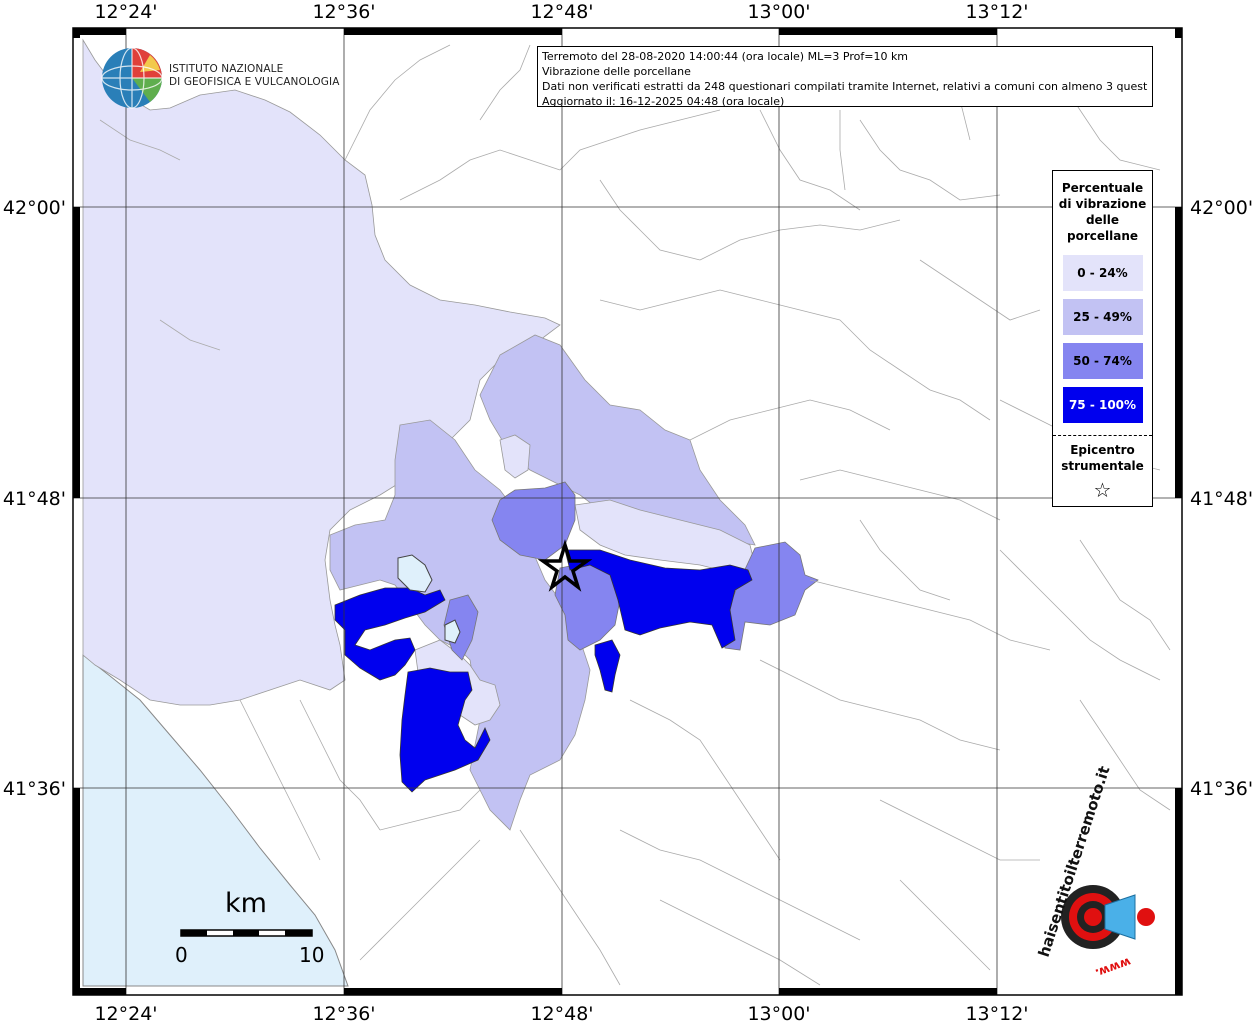 This screenshot has width=1255, height=1024. Describe the element at coordinates (1102, 220) in the screenshot. I see `legend-title-line: delle` at that location.